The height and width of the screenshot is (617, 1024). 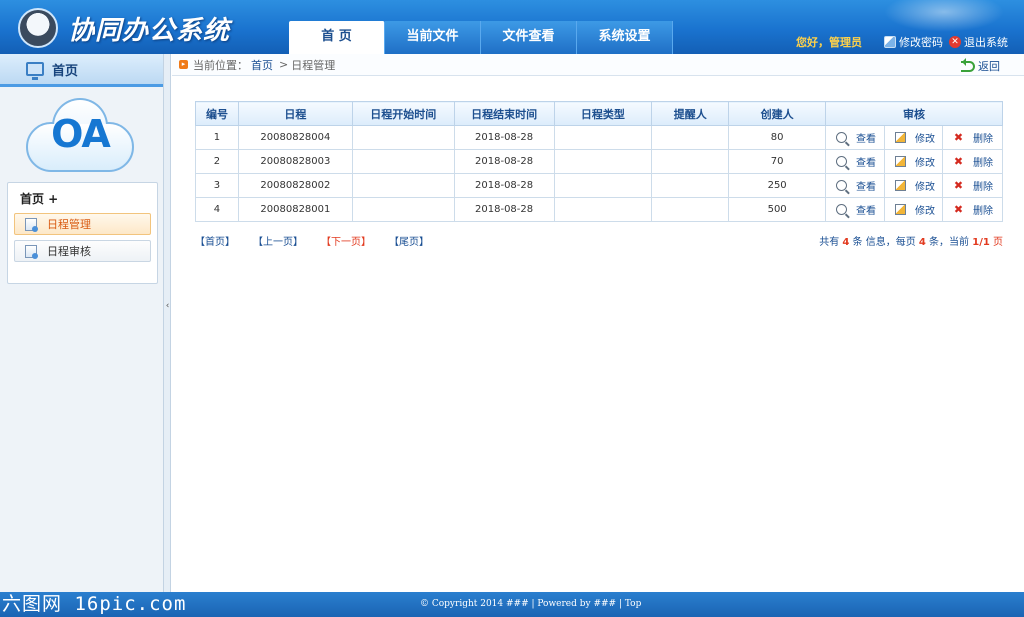 What do you see at coordinates (921, 42) in the screenshot?
I see `change-password-label: 修改密码` at bounding box center [921, 42].